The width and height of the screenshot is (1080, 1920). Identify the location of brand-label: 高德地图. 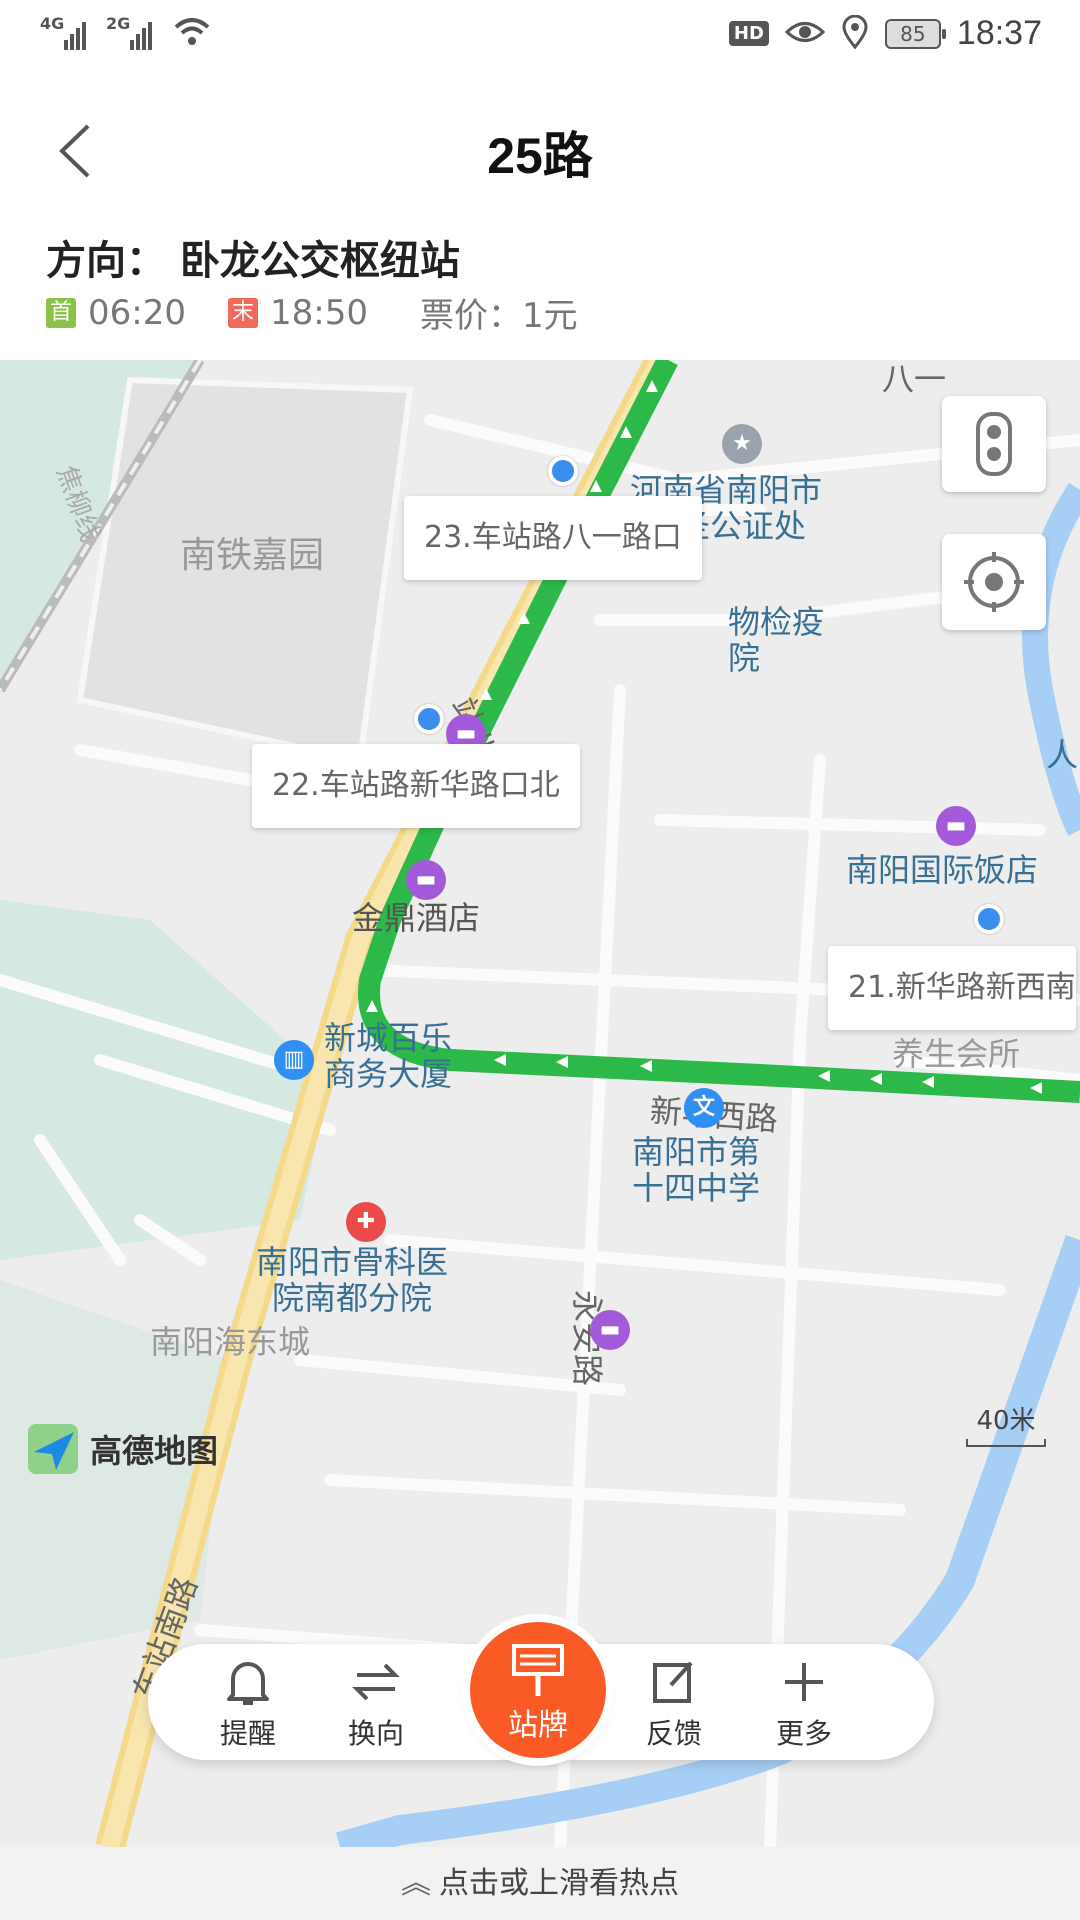
(154, 1451).